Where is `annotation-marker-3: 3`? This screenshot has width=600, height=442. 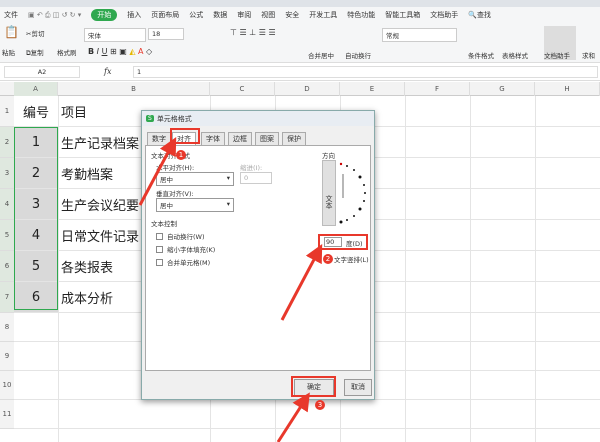
annotation-marker-3: 3 is located at coordinates (320, 405).